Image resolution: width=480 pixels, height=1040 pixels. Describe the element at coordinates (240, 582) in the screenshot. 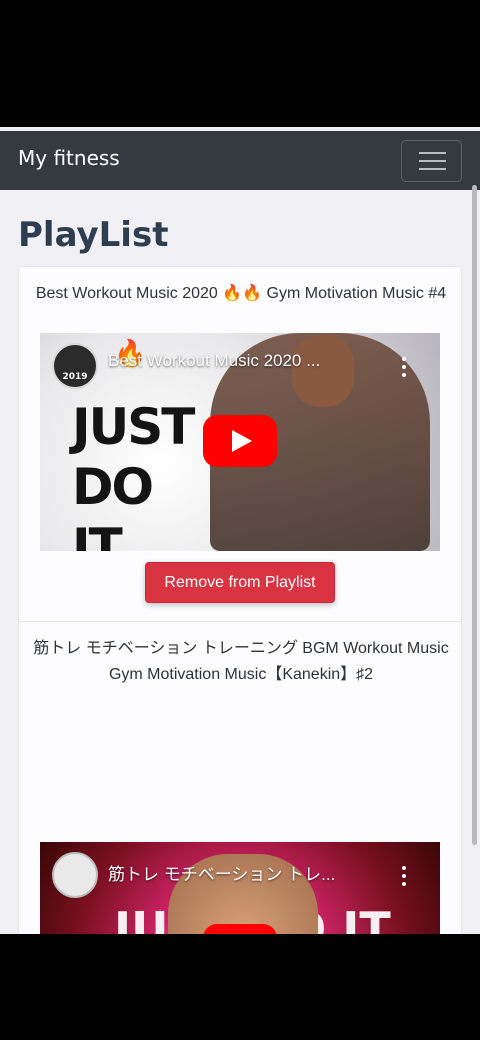

I see `remove-from-playlist-button: Remove from Playlist` at that location.